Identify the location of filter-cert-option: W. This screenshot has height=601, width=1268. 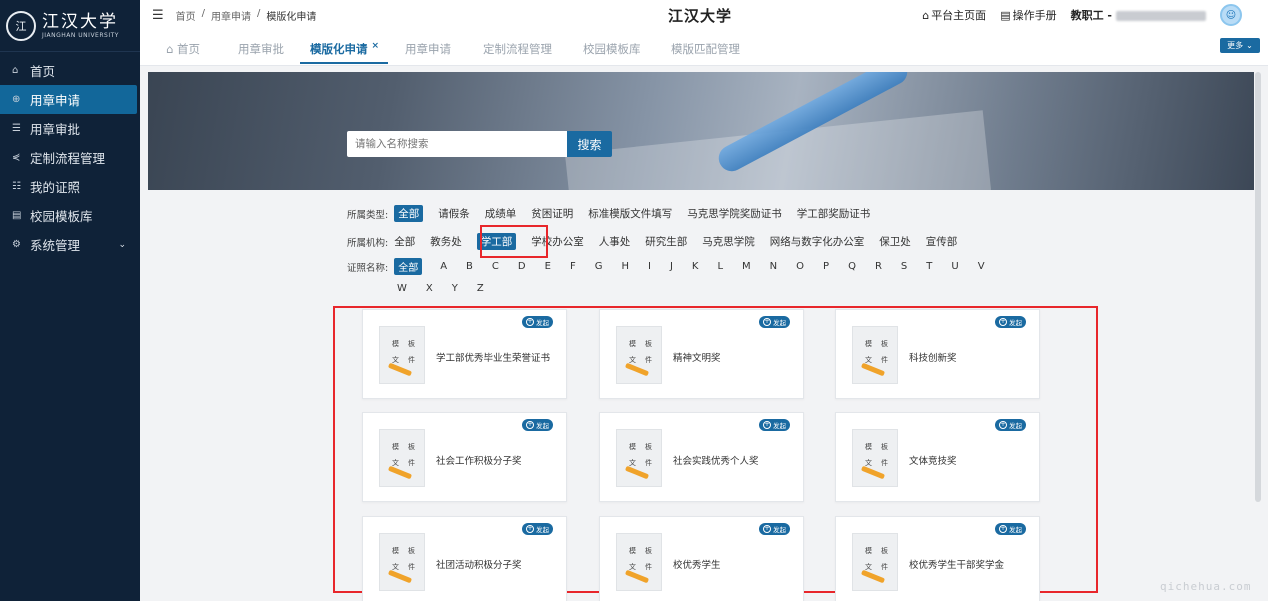
(402, 288).